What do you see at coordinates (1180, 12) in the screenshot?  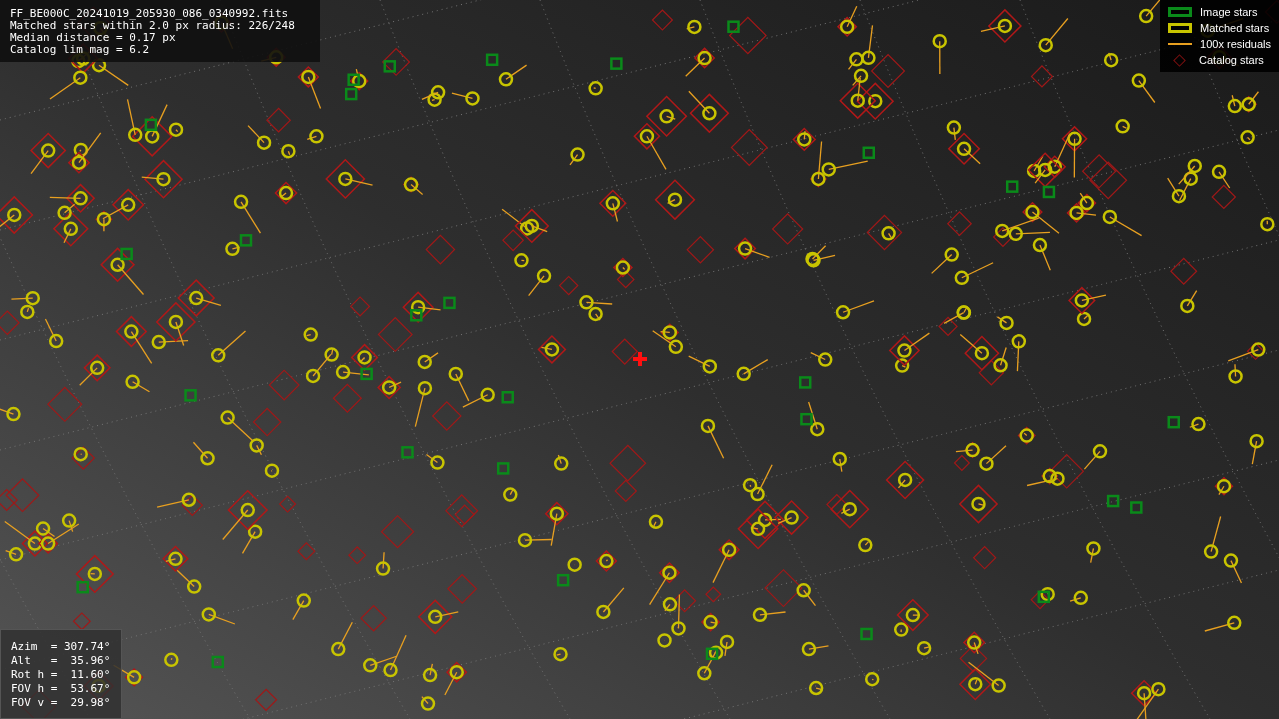 I see `image-star-swatch-icon` at bounding box center [1180, 12].